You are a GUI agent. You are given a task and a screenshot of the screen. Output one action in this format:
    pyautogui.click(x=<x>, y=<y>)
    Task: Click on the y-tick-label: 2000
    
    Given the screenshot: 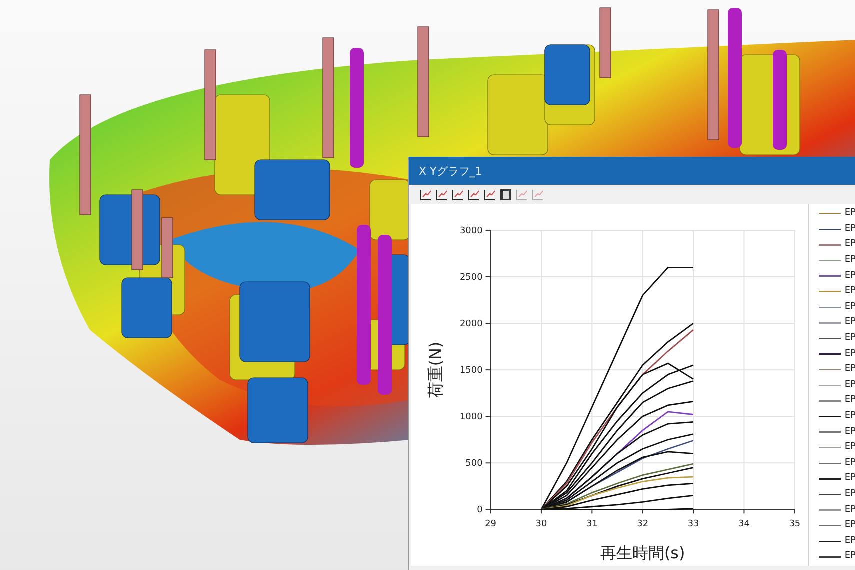 What is the action you would take?
    pyautogui.click(x=471, y=325)
    